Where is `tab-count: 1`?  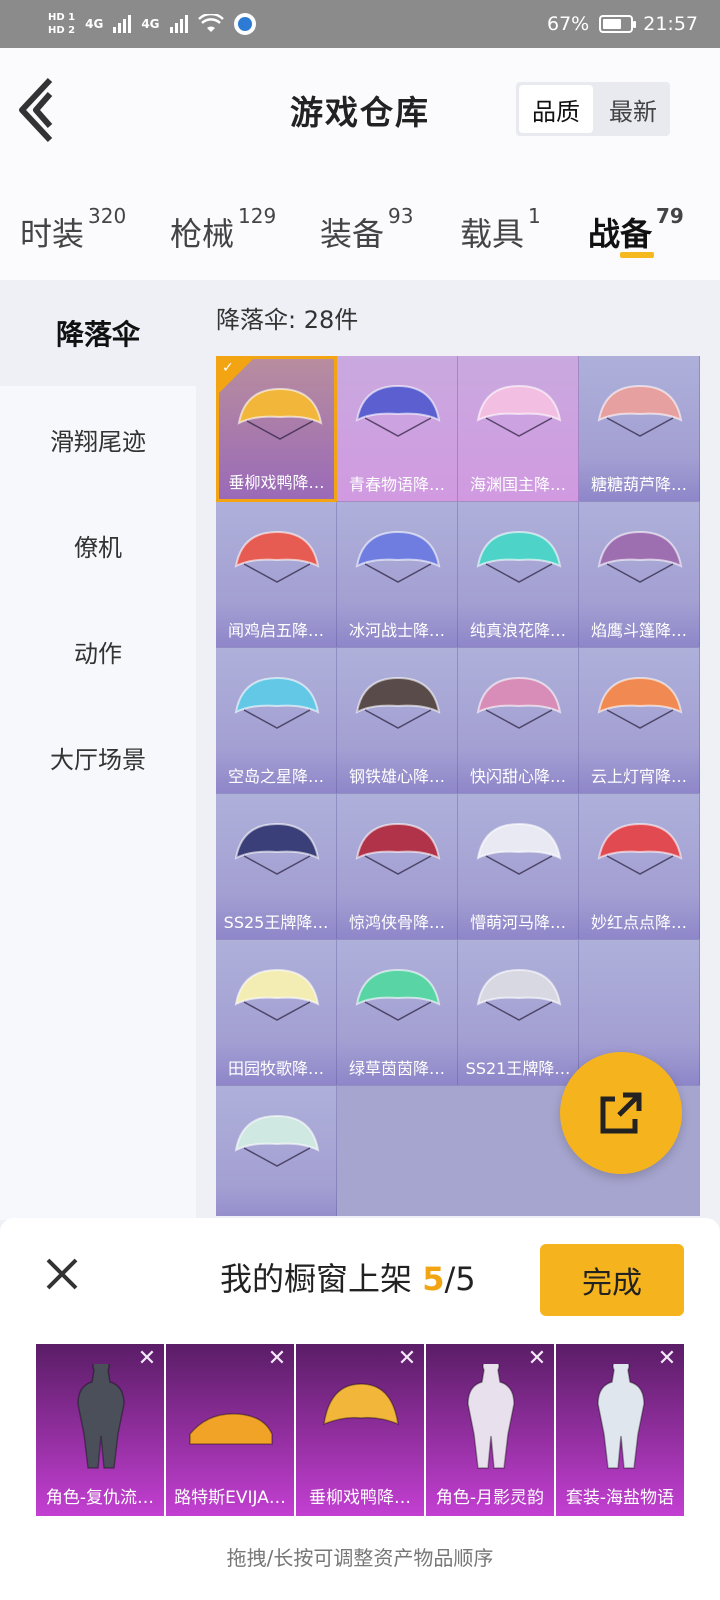 tab-count: 1 is located at coordinates (534, 216).